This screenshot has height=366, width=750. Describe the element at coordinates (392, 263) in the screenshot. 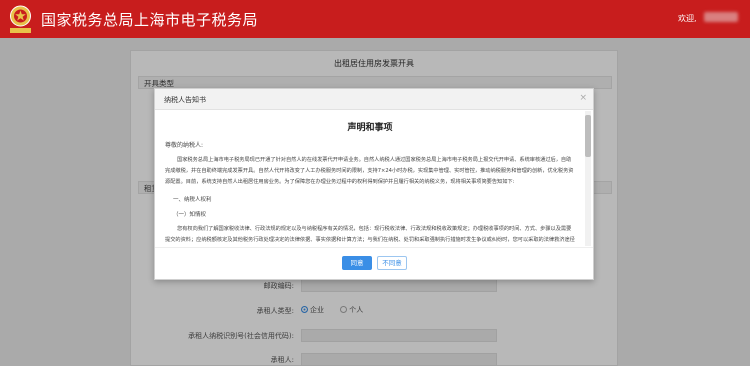

I see `disagree-button: 不同意` at that location.